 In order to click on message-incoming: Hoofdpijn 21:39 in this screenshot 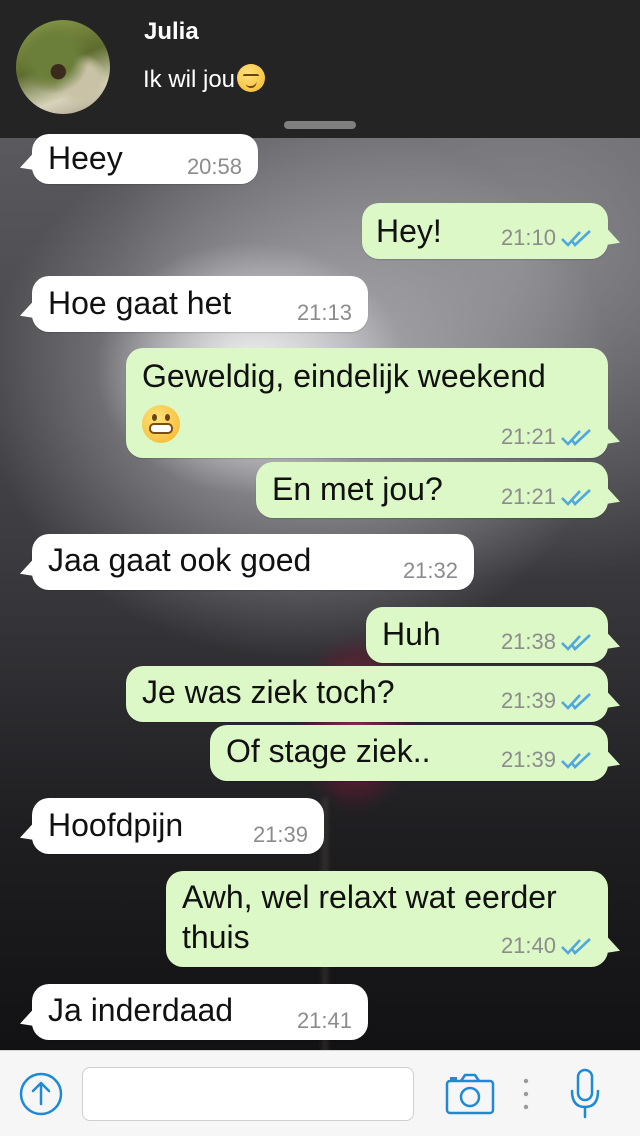, I will do `click(178, 826)`.